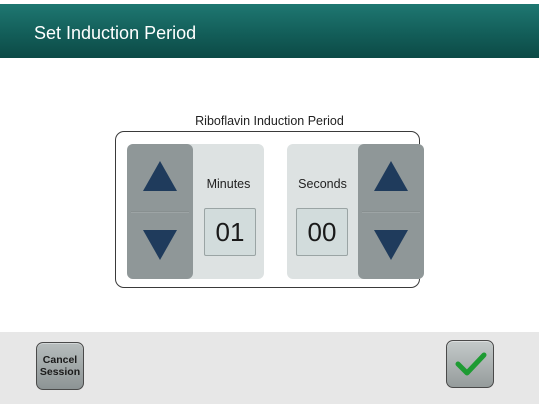  I want to click on minutes-arrow-column, so click(160, 211).